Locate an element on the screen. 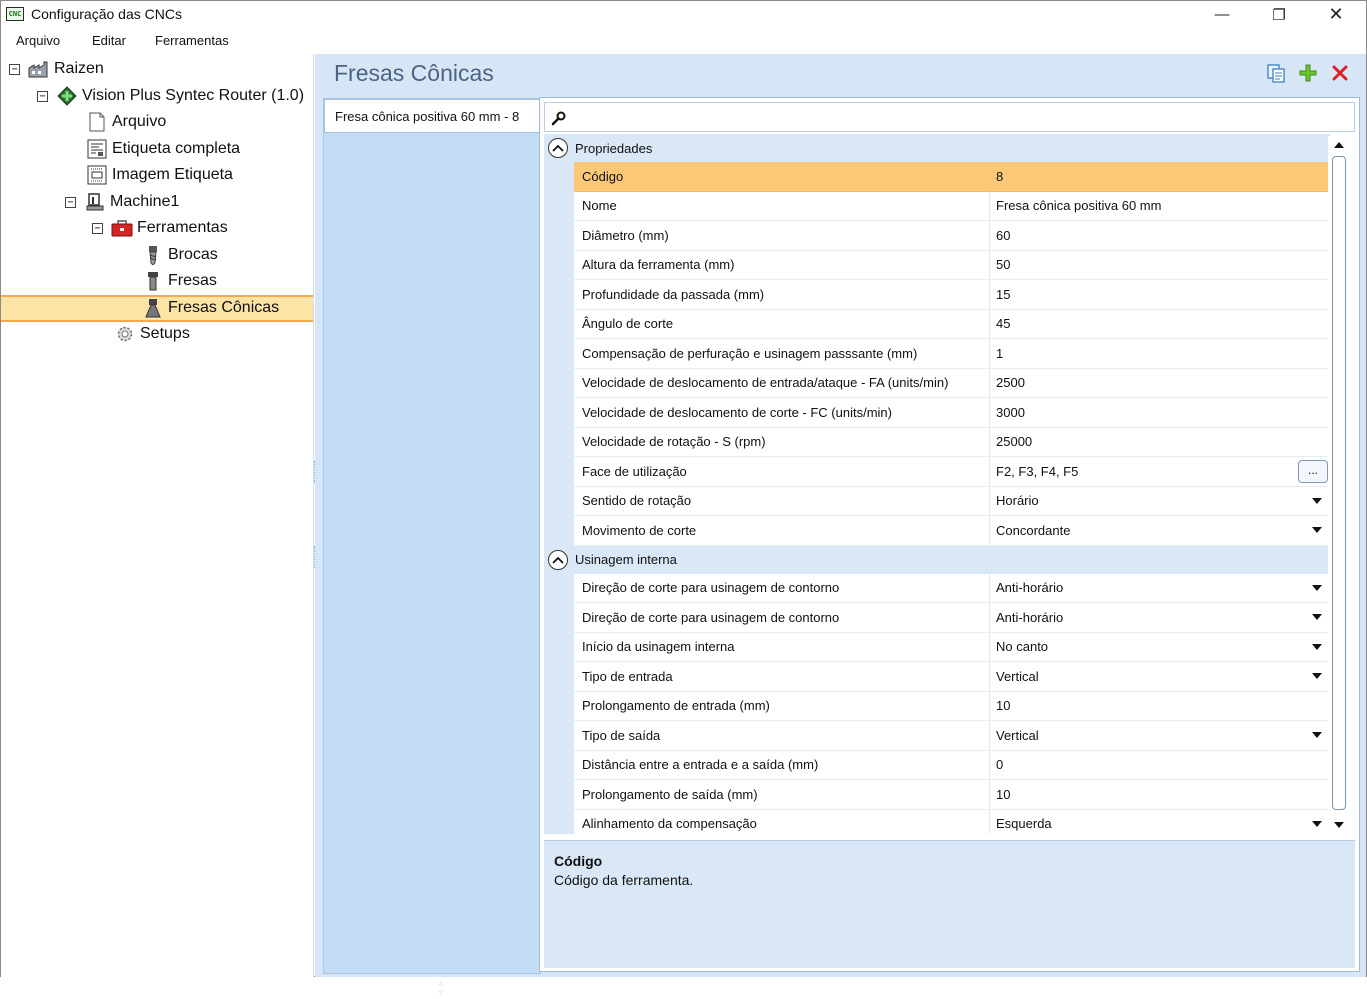 This screenshot has width=1367, height=999. property-value: No canto is located at coordinates (1160, 647).